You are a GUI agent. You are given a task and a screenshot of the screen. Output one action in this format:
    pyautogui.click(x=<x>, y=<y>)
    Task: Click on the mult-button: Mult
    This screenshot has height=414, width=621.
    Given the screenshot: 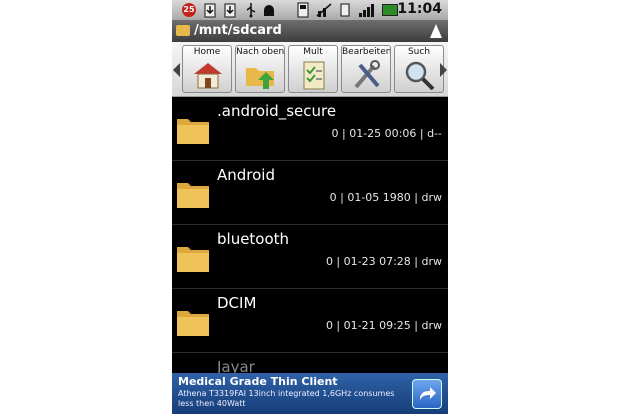 What is the action you would take?
    pyautogui.click(x=313, y=69)
    